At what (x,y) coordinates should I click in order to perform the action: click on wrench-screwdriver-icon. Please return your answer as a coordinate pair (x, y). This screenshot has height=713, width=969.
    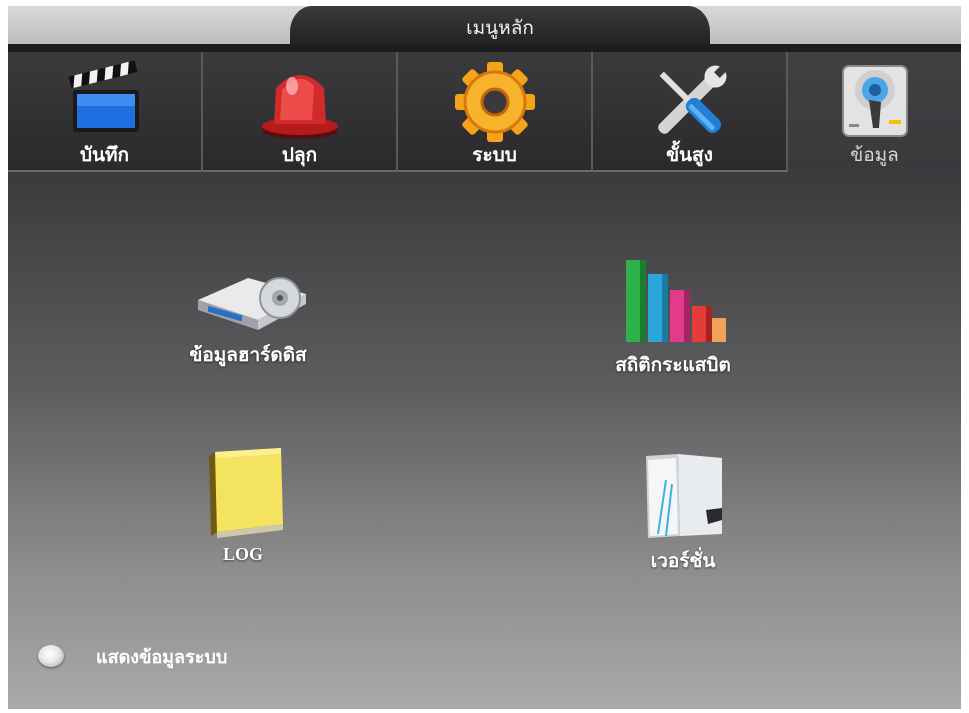
    Looking at the image, I should click on (692, 99).